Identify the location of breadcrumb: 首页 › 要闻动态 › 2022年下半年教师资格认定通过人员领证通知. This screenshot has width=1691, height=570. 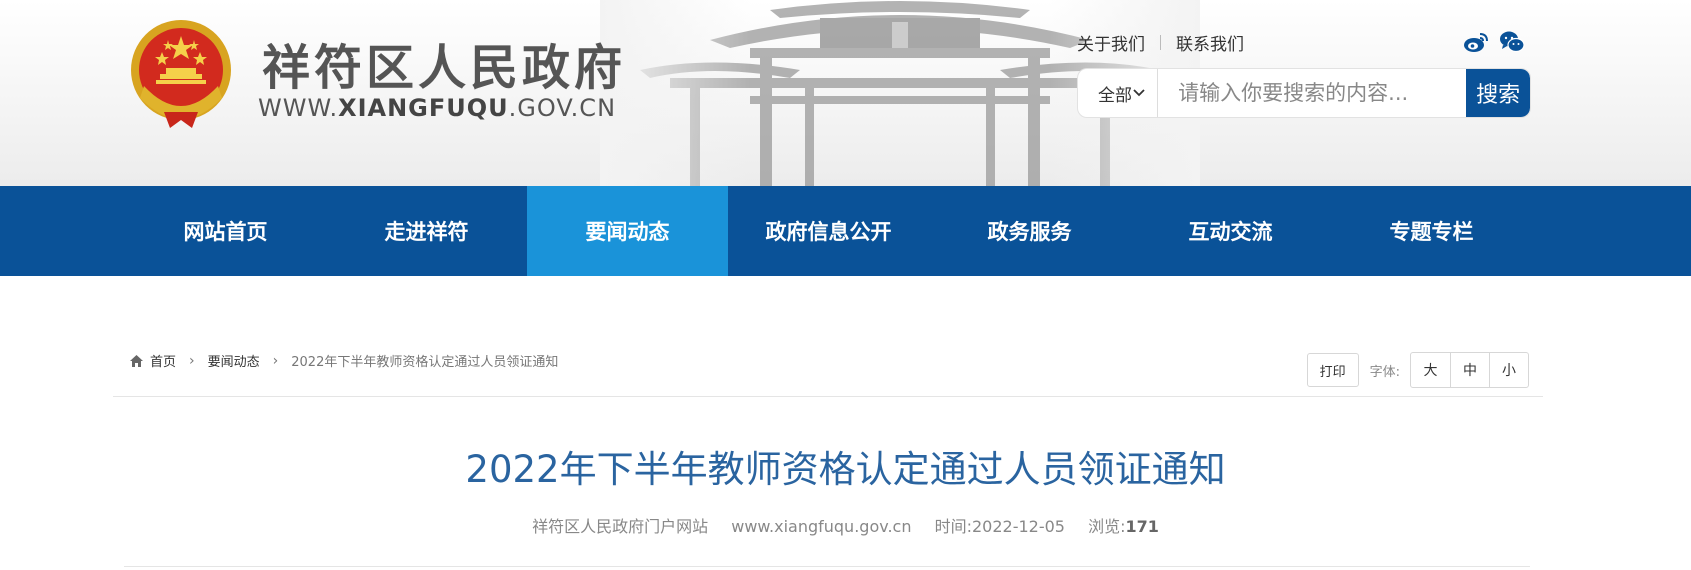
(343, 360).